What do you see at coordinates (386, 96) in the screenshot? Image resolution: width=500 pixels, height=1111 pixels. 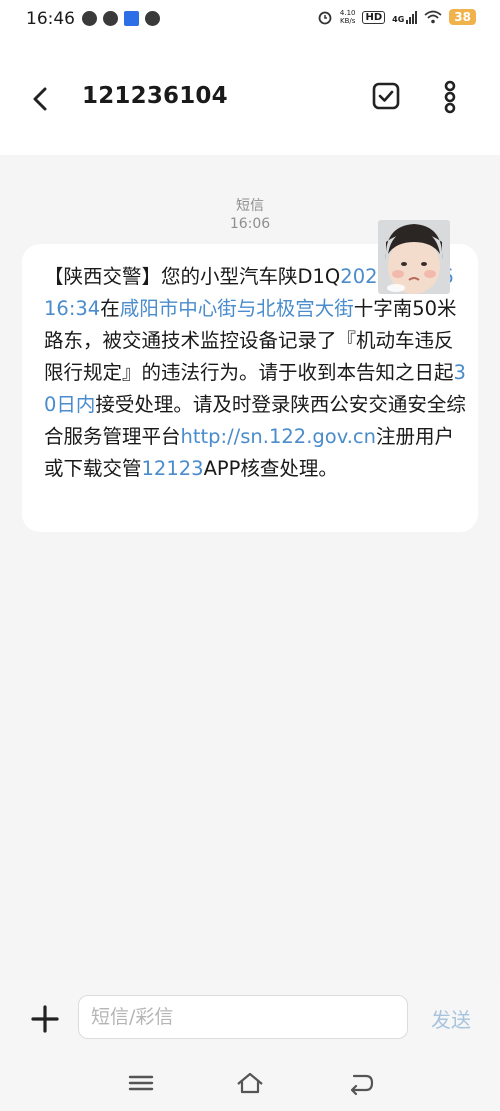 I see `checkbox-icon` at bounding box center [386, 96].